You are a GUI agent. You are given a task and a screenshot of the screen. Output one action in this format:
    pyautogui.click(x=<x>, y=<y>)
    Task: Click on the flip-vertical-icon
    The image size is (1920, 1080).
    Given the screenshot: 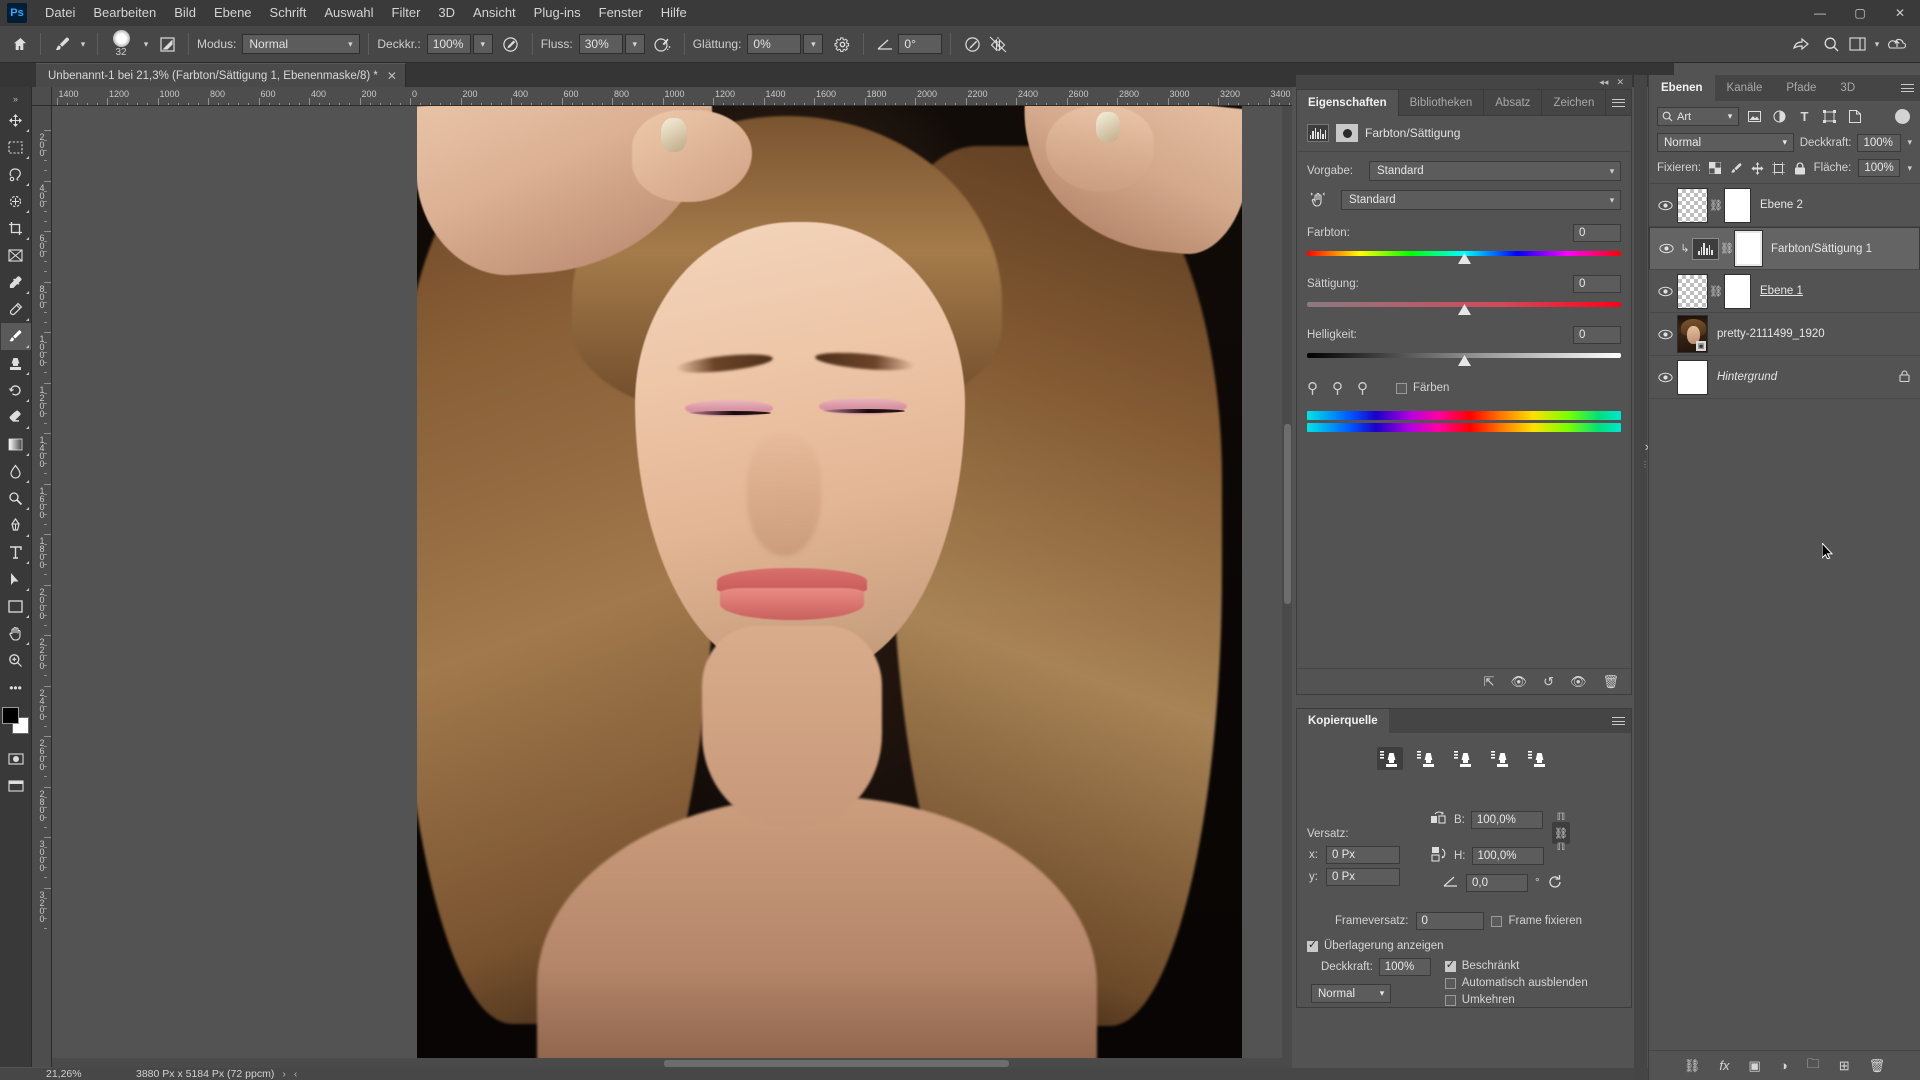 What is the action you would take?
    pyautogui.click(x=1439, y=855)
    